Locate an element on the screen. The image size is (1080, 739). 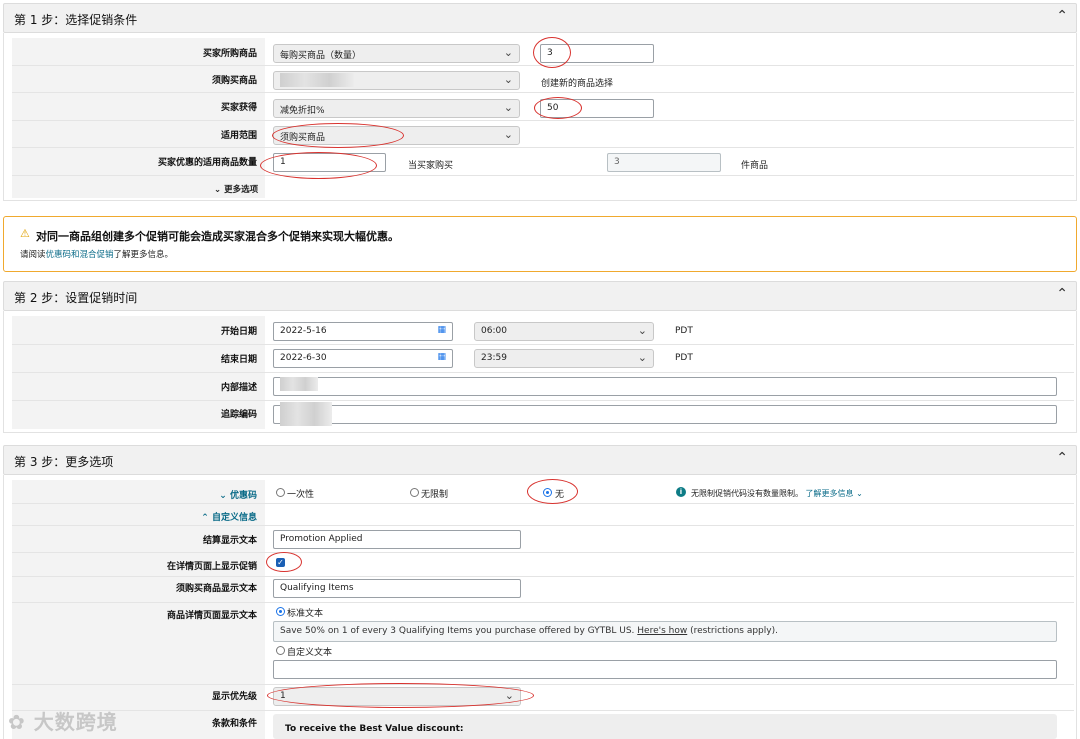
buyer-gets-label: 买家获得 is located at coordinates (238, 108).